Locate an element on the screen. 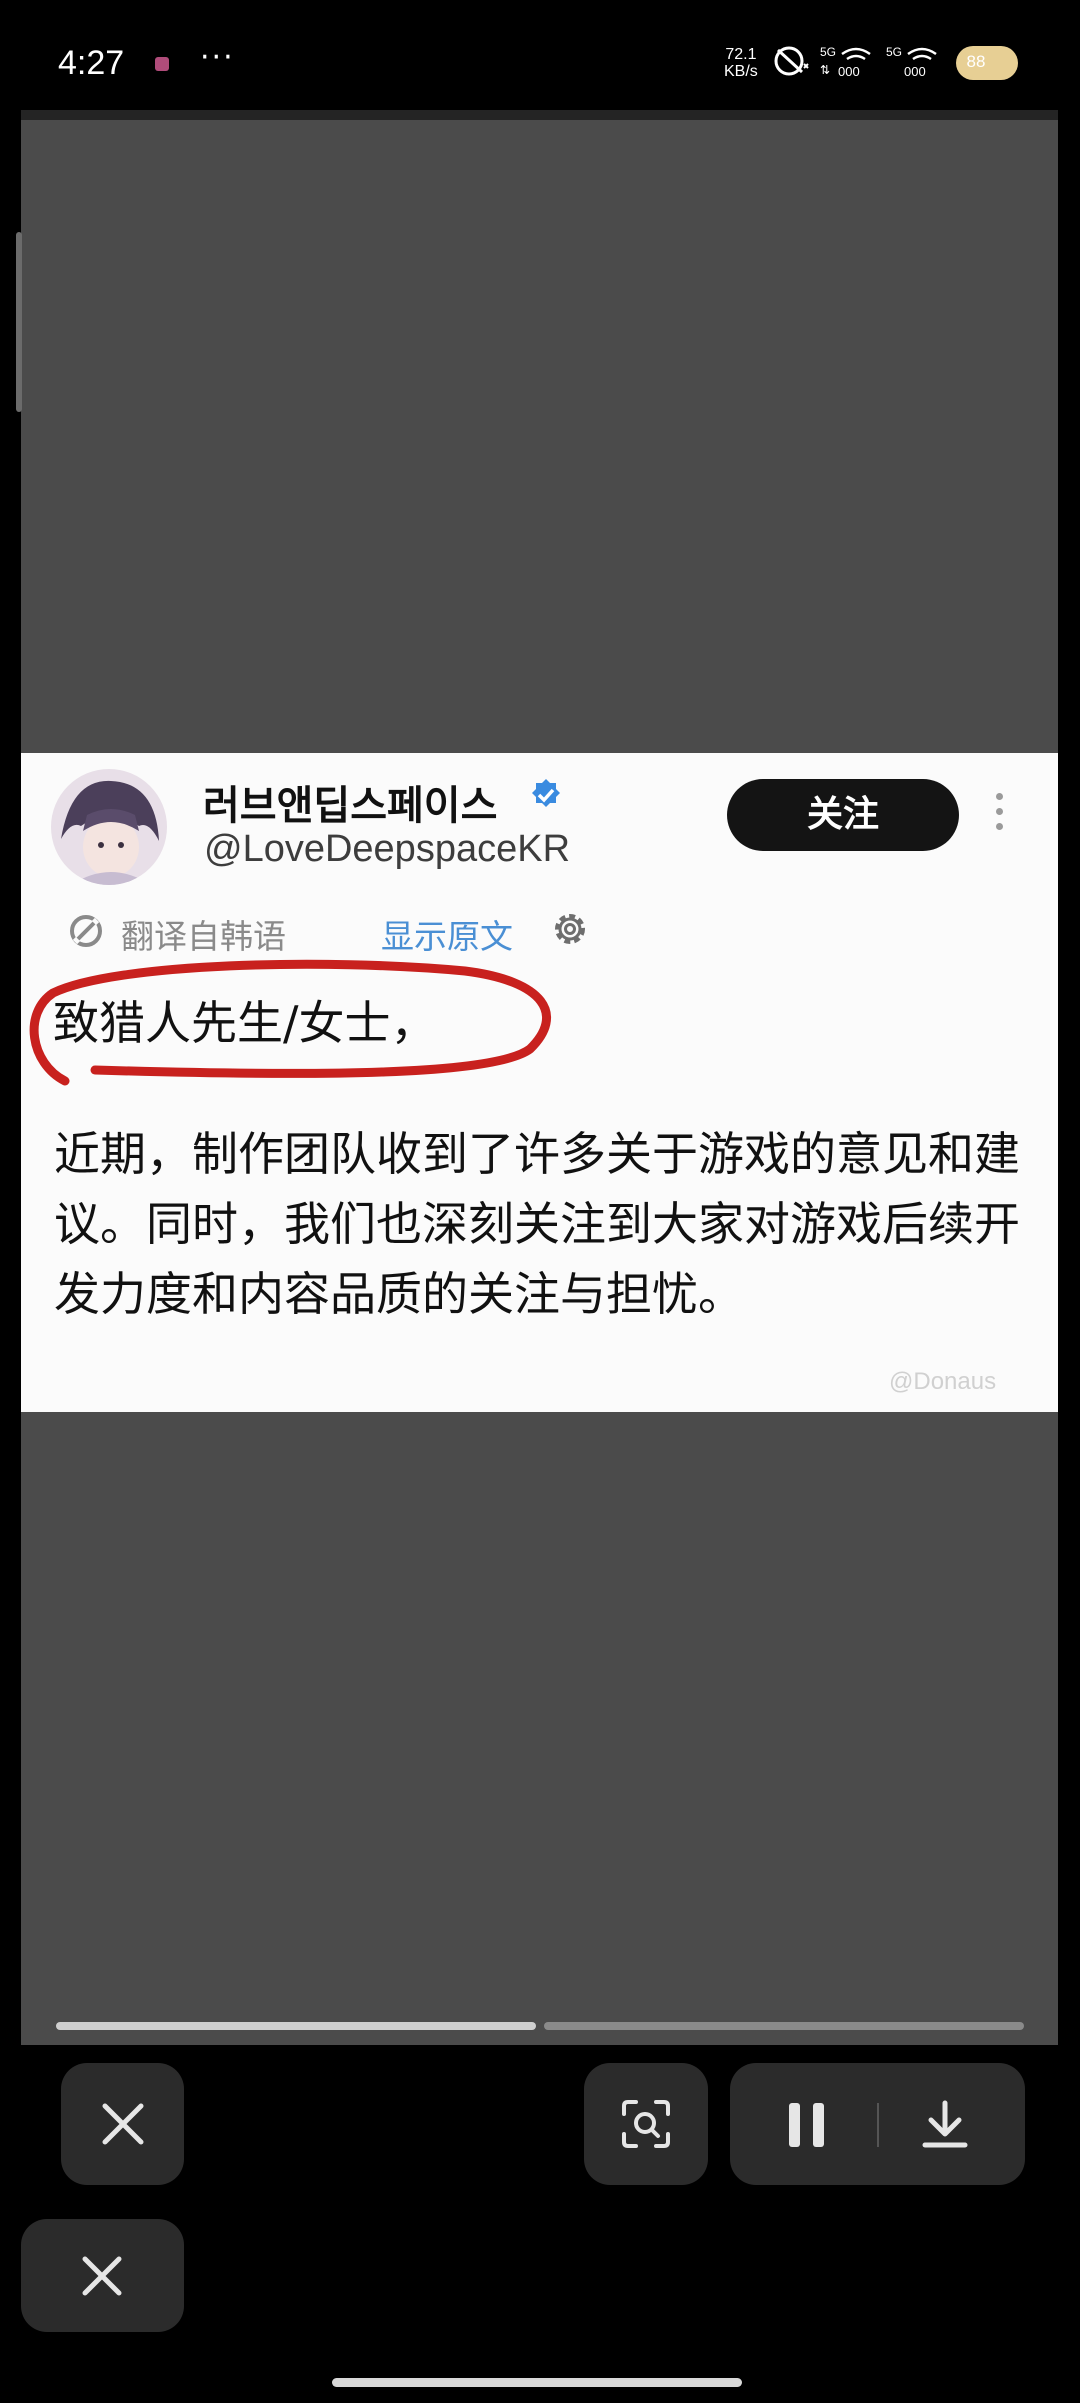 The width and height of the screenshot is (1080, 2403). pause-icon is located at coordinates (807, 2125).